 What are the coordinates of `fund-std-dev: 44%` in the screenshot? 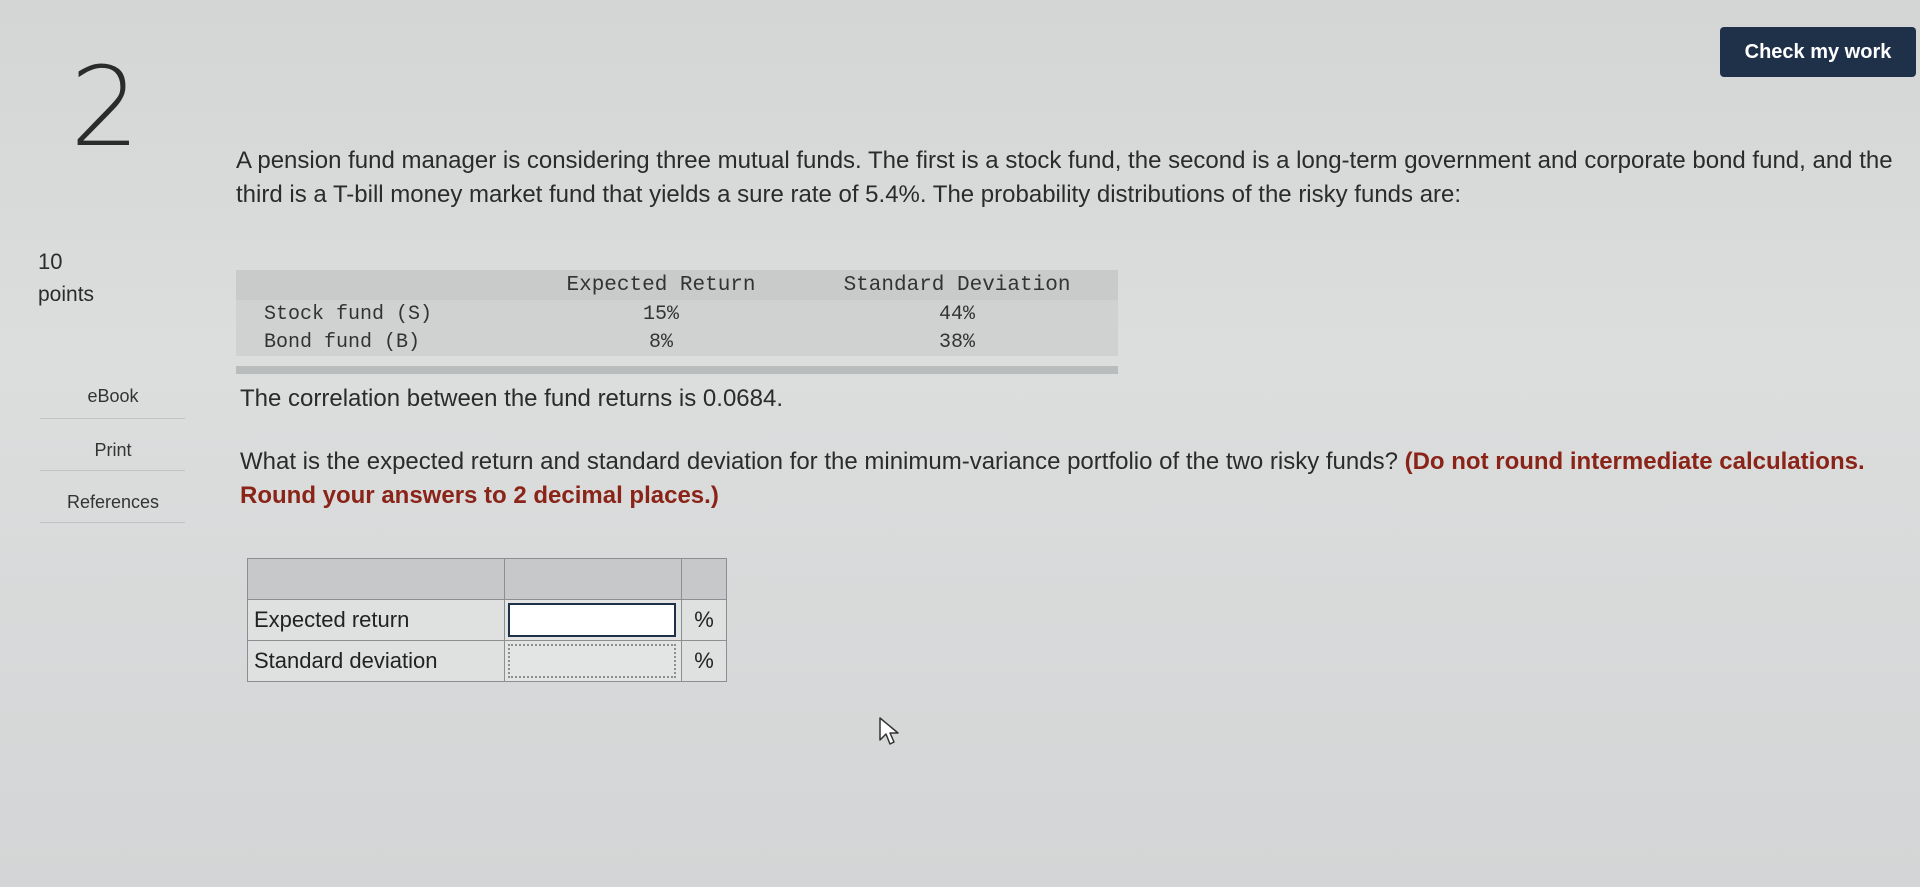 It's located at (956, 314).